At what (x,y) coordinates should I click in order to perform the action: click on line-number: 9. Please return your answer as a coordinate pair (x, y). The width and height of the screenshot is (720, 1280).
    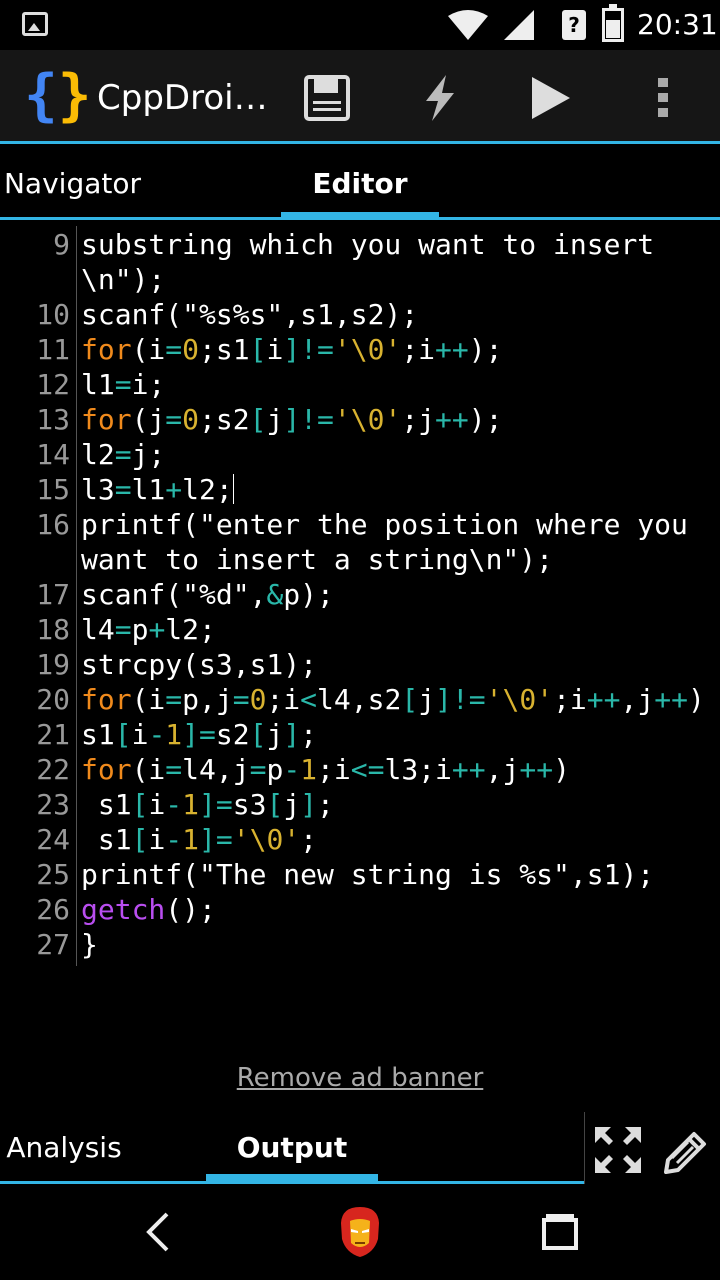
    Looking at the image, I should click on (61, 244).